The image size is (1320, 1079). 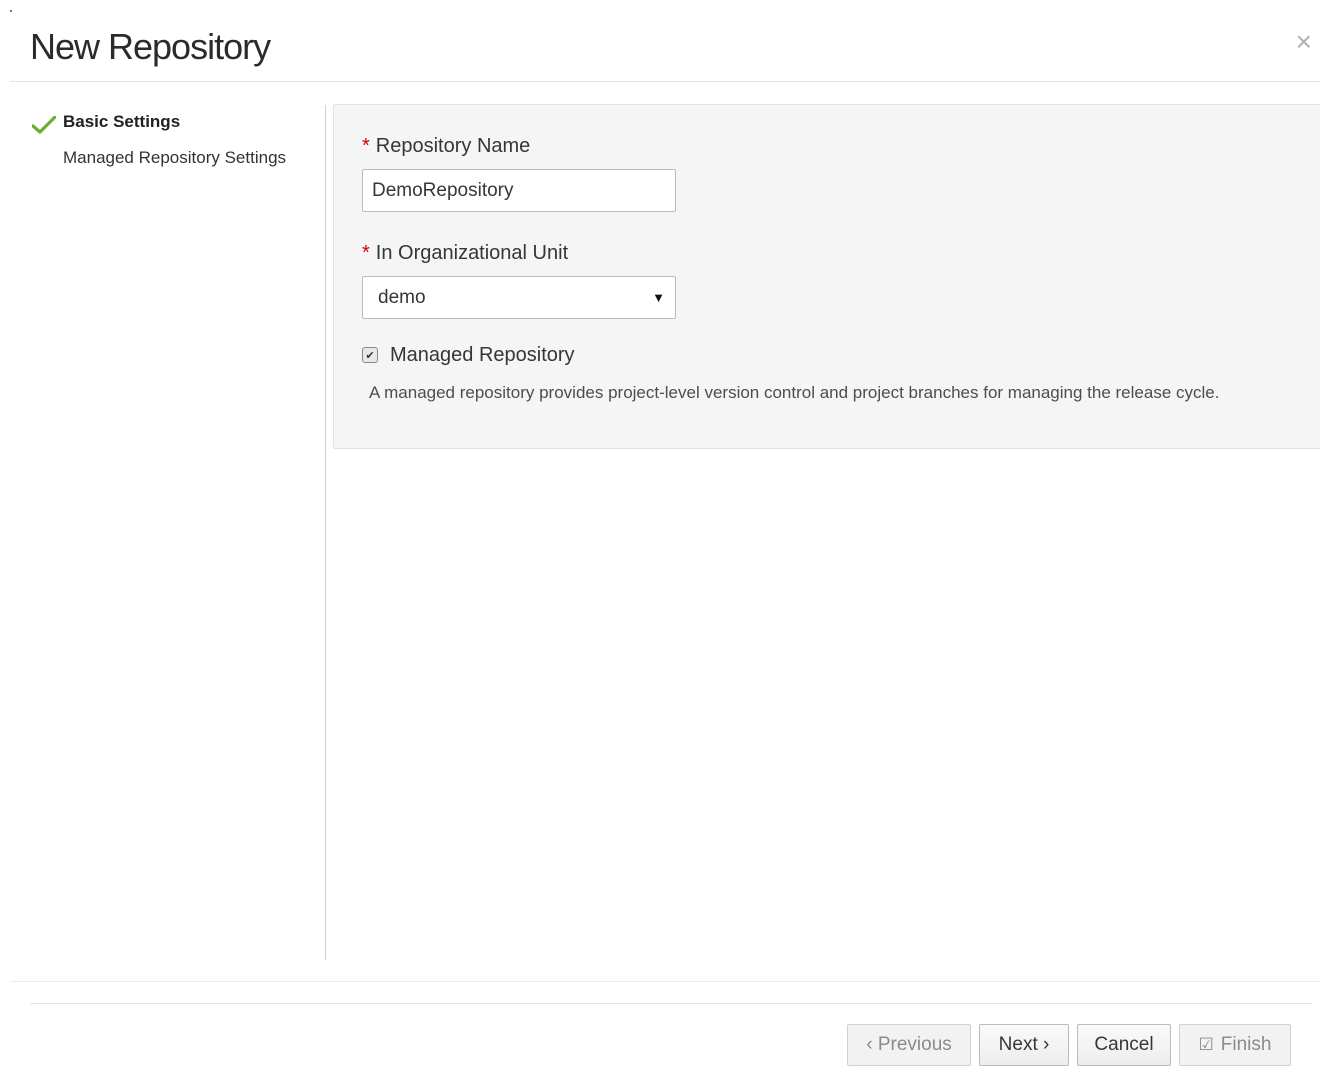 I want to click on repository-name-label-text: Repository Name, so click(x=453, y=146).